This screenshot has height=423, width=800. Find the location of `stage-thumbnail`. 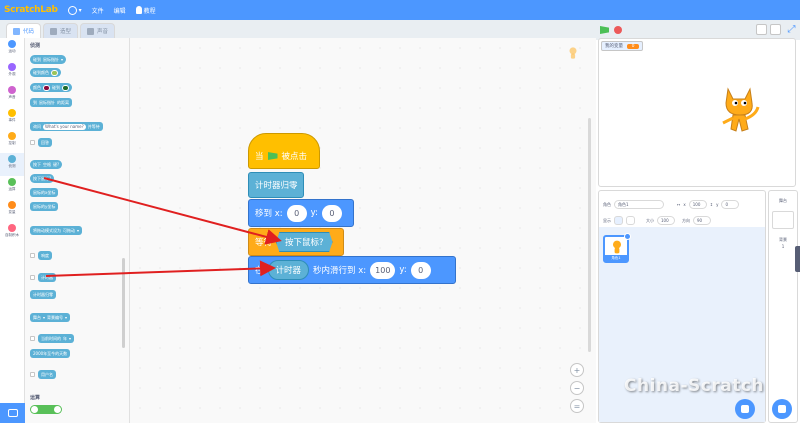

stage-thumbnail is located at coordinates (783, 220).